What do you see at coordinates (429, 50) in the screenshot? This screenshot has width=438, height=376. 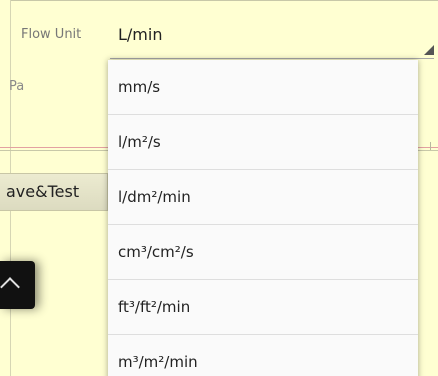 I see `spinner-dropdown-indicator-icon` at bounding box center [429, 50].